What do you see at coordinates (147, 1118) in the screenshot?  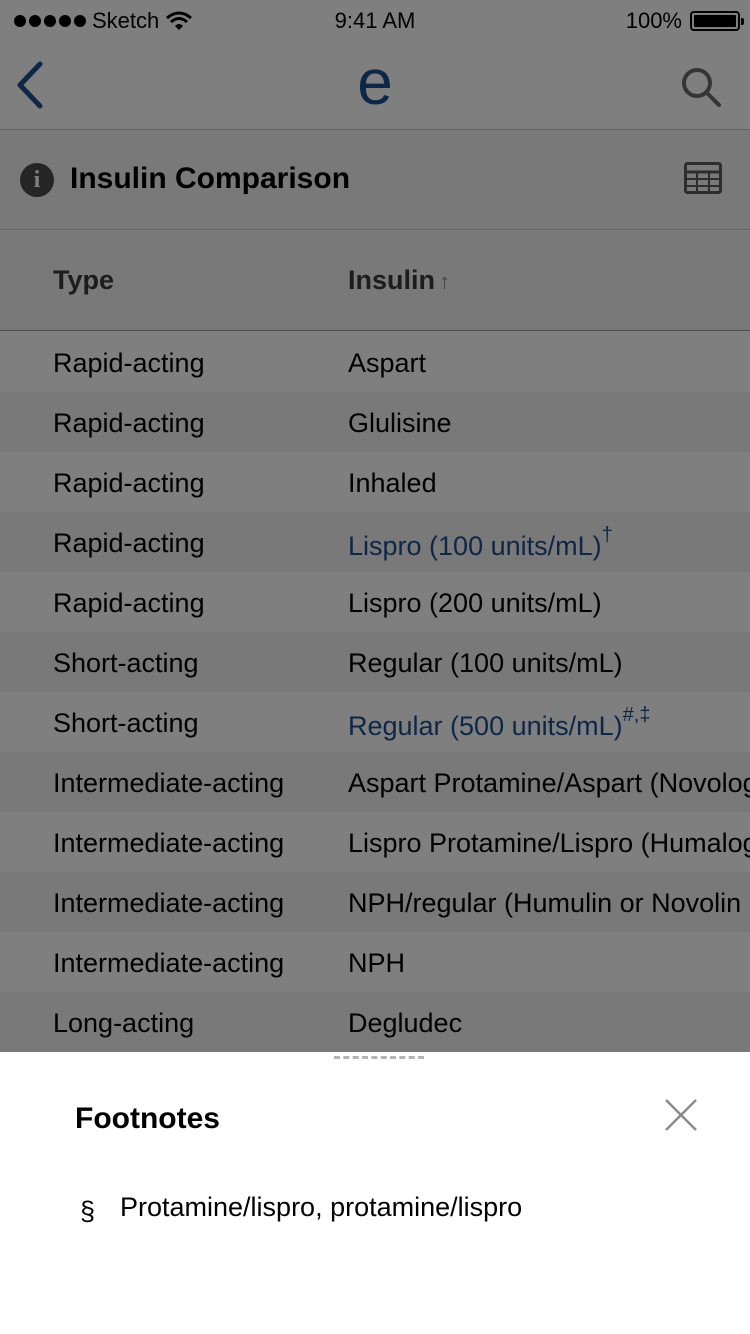 I see `footnotes-title: Footnotes` at bounding box center [147, 1118].